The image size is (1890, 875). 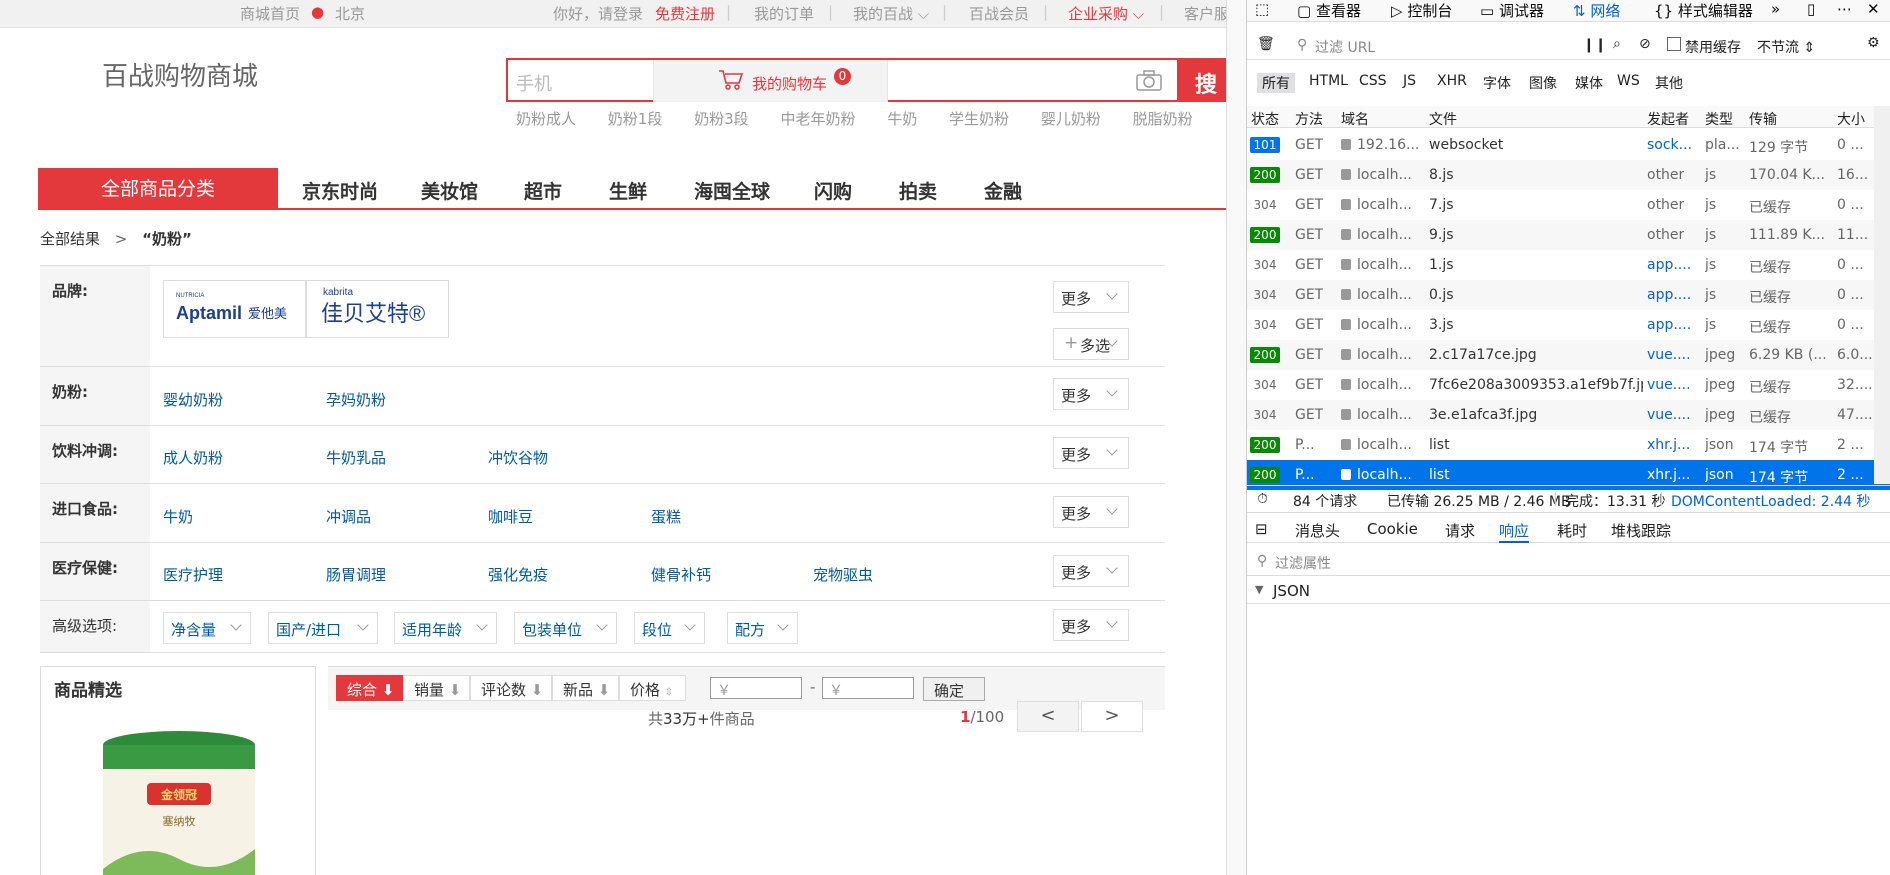 What do you see at coordinates (1048, 716) in the screenshot?
I see `prev-page-button: <` at bounding box center [1048, 716].